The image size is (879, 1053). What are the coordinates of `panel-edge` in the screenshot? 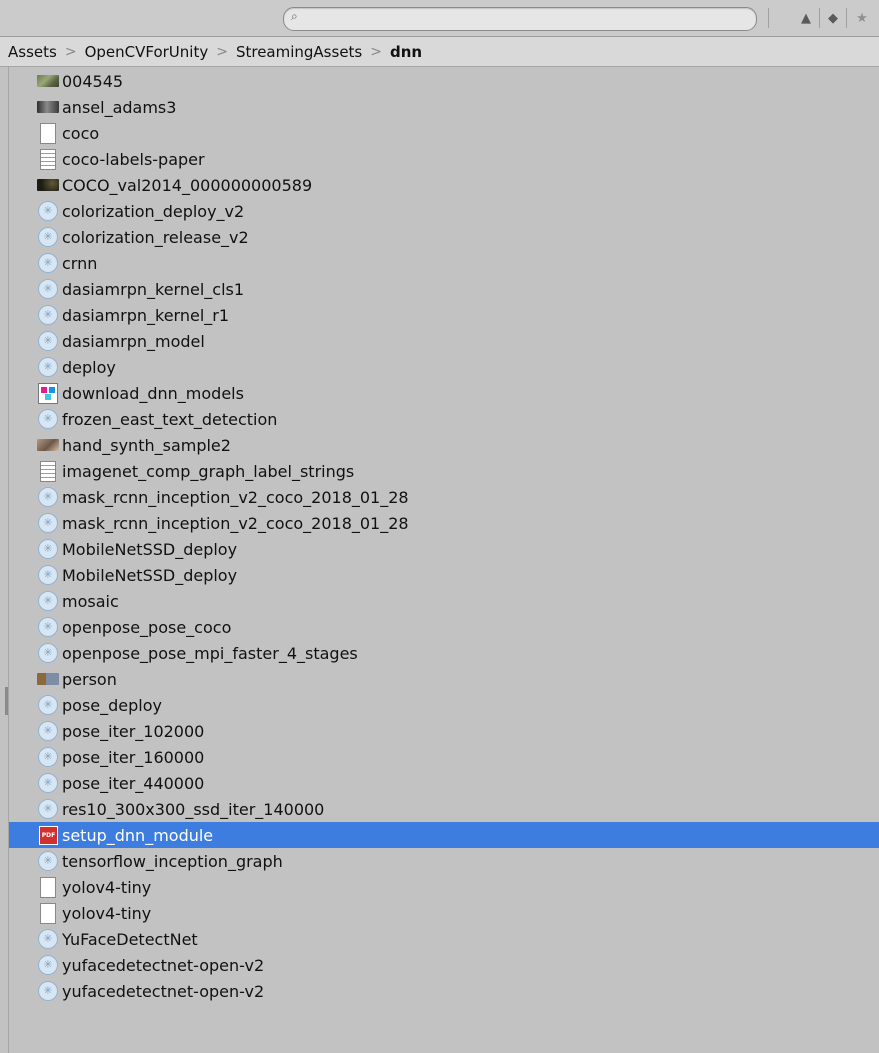 It's located at (4, 560).